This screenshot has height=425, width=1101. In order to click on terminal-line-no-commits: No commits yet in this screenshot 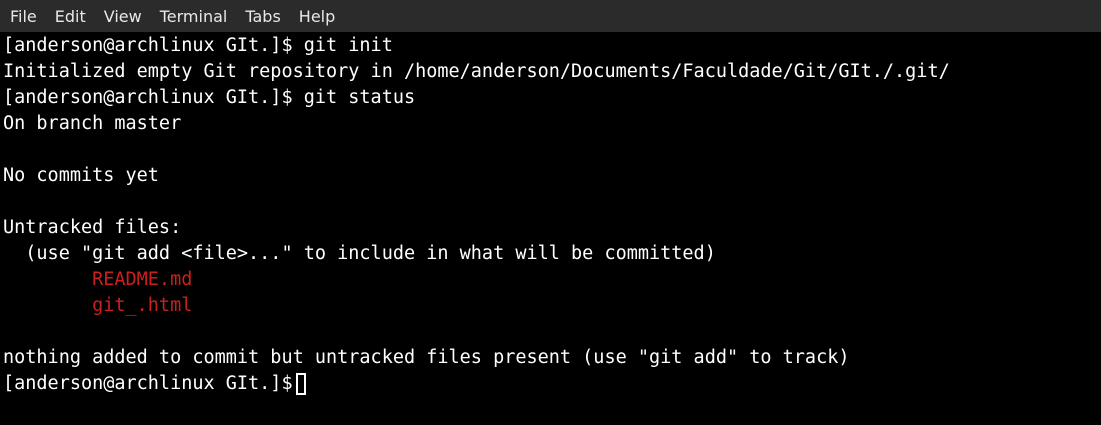, I will do `click(81, 175)`.